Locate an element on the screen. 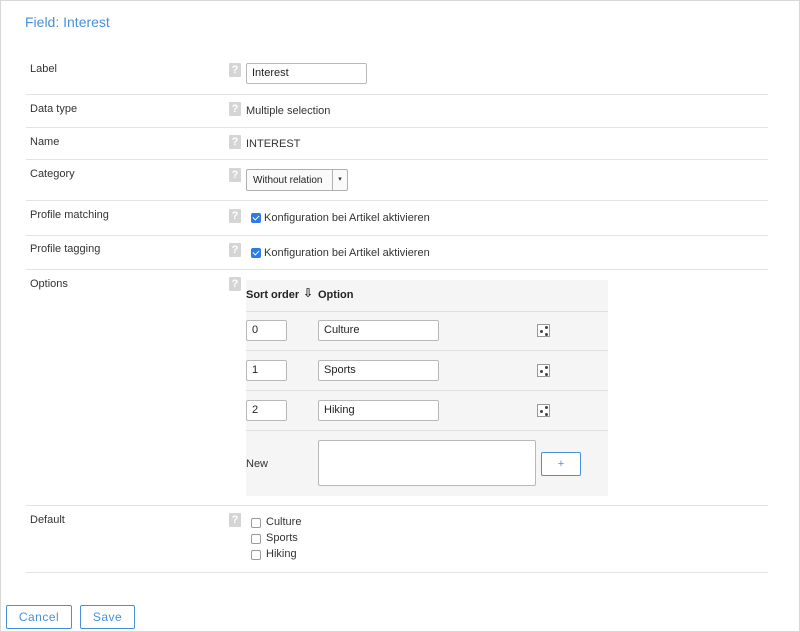  category-selected-value: Without relation is located at coordinates (288, 180).